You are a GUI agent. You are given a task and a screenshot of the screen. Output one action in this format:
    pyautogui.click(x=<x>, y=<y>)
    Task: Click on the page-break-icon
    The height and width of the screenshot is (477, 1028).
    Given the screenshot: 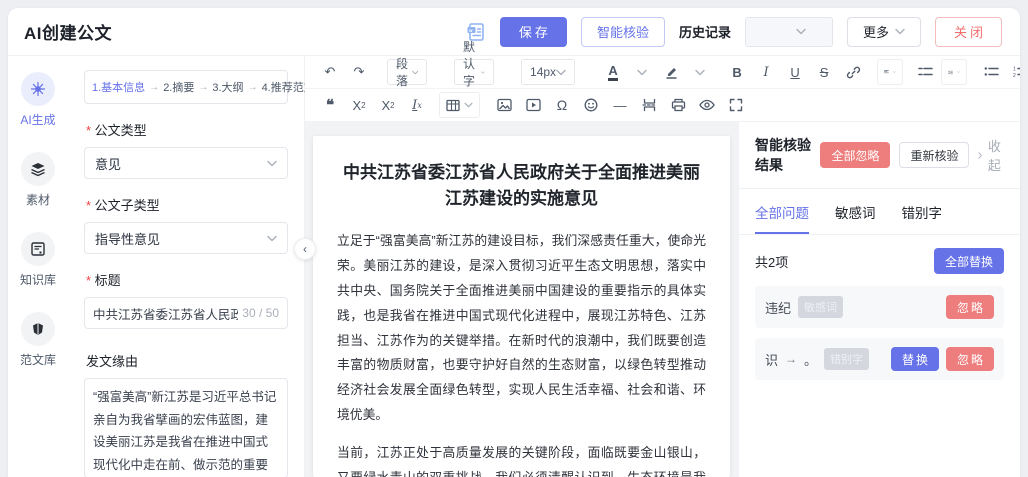 What is the action you would take?
    pyautogui.click(x=648, y=105)
    